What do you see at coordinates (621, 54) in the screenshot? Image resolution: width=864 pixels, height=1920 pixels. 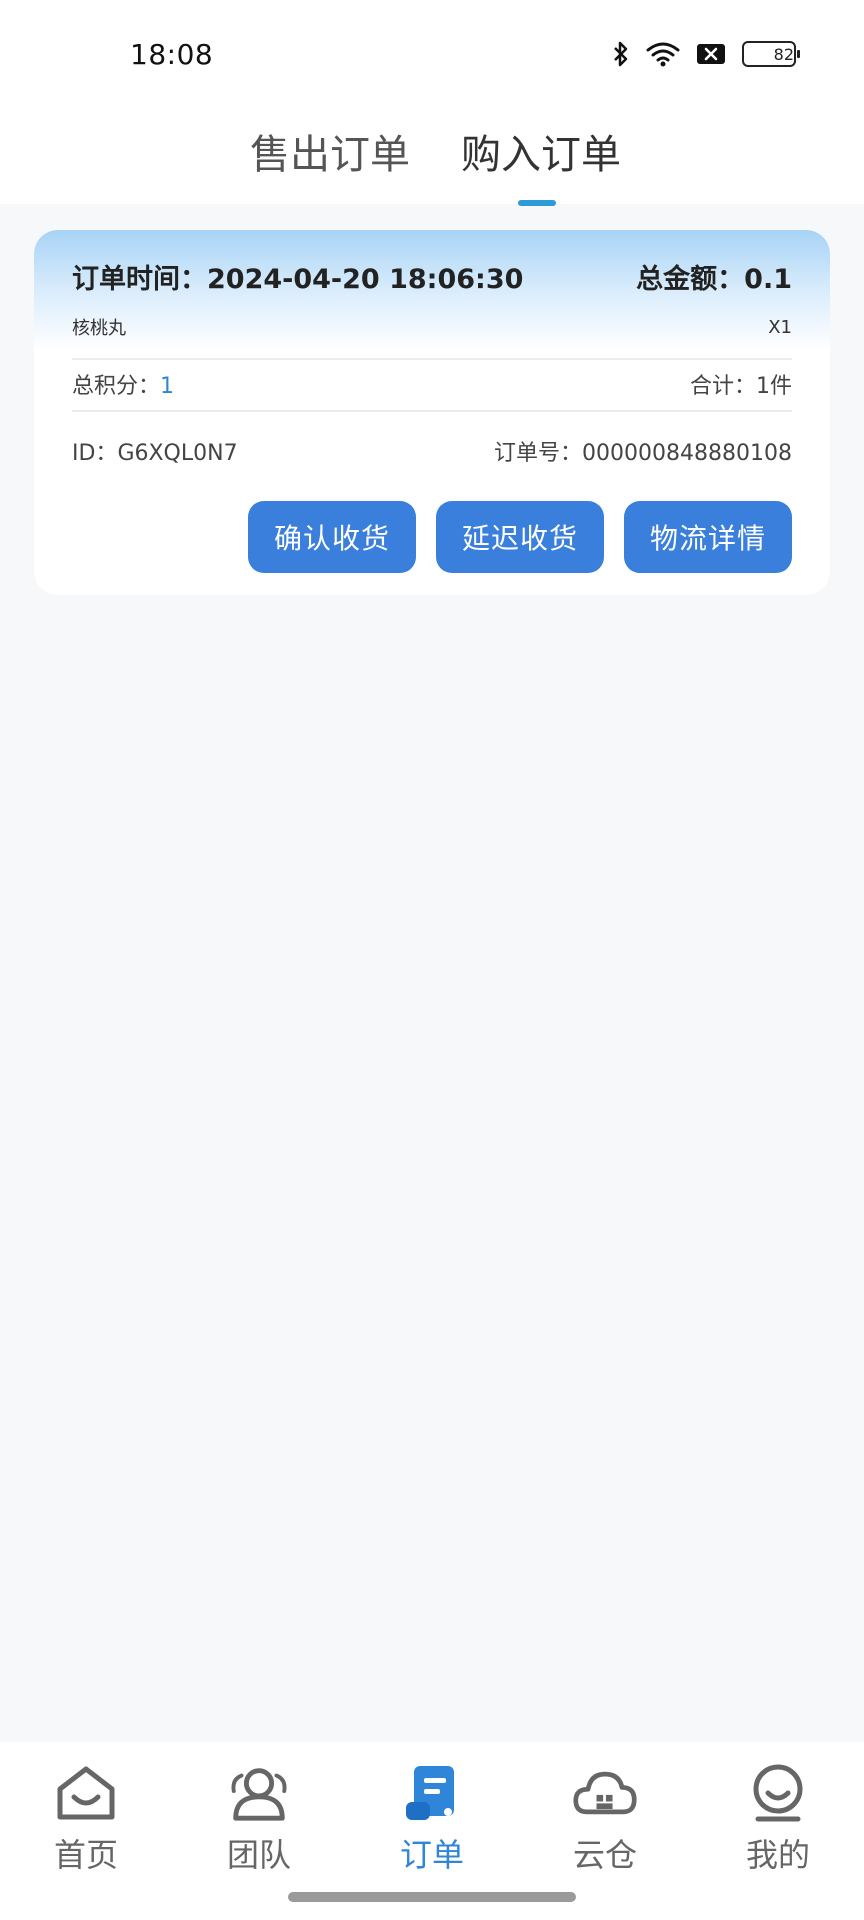 I see `bluetooth-icon` at bounding box center [621, 54].